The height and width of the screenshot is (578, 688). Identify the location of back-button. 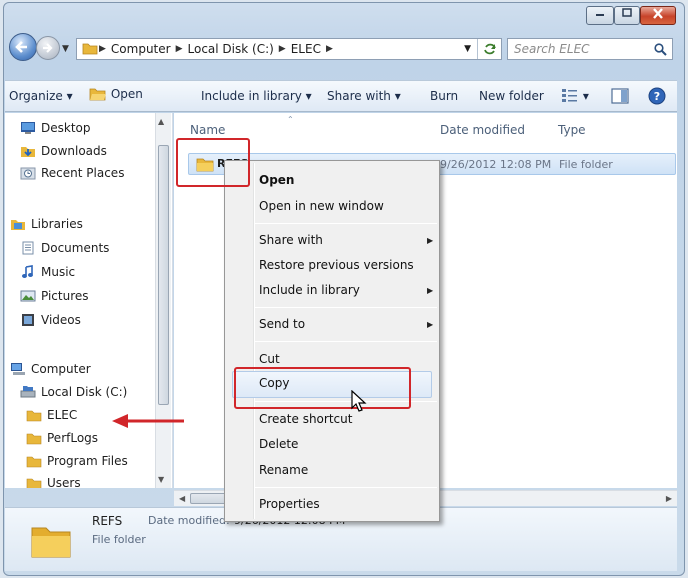
(23, 47).